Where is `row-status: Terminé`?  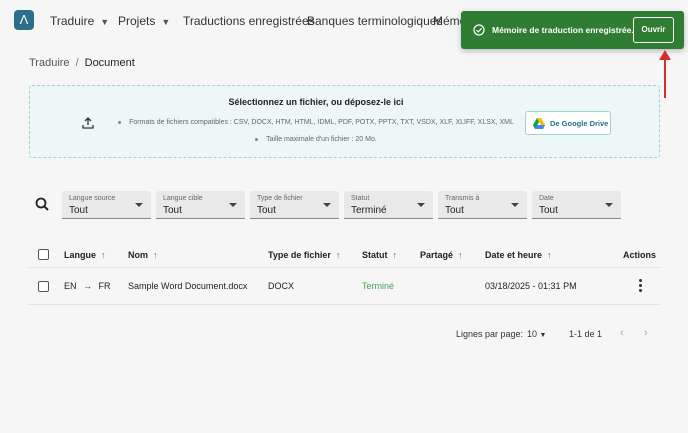
row-status: Terminé is located at coordinates (378, 286).